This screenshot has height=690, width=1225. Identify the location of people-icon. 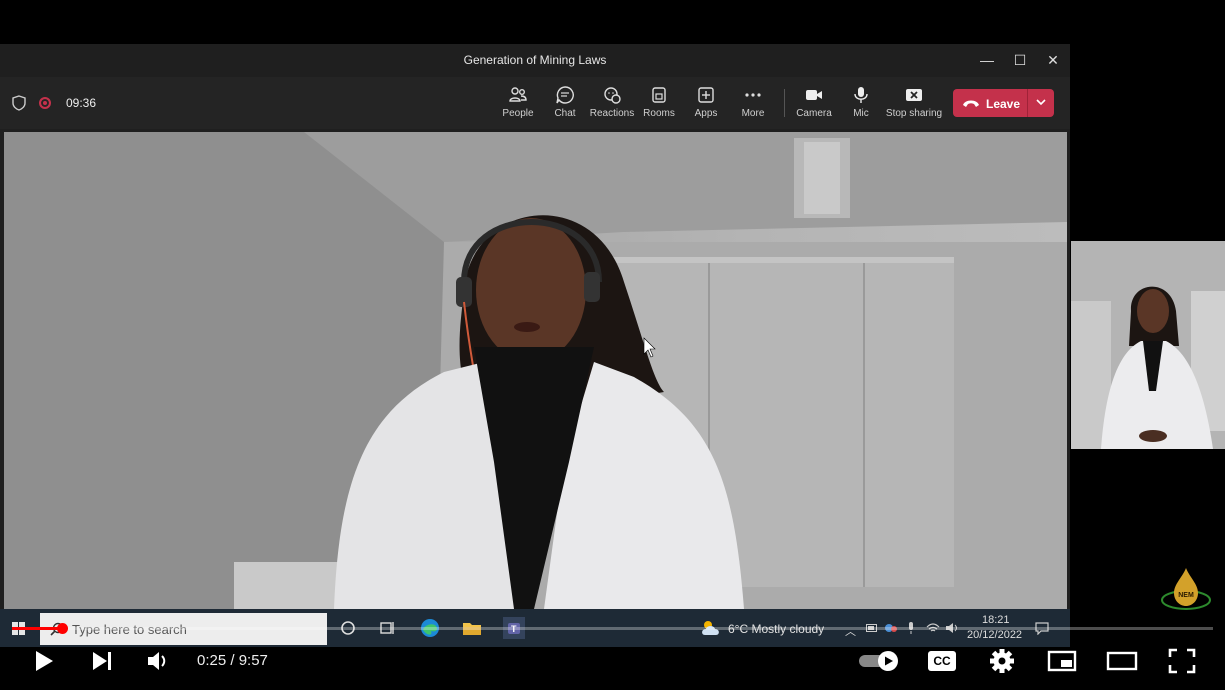
(518, 94).